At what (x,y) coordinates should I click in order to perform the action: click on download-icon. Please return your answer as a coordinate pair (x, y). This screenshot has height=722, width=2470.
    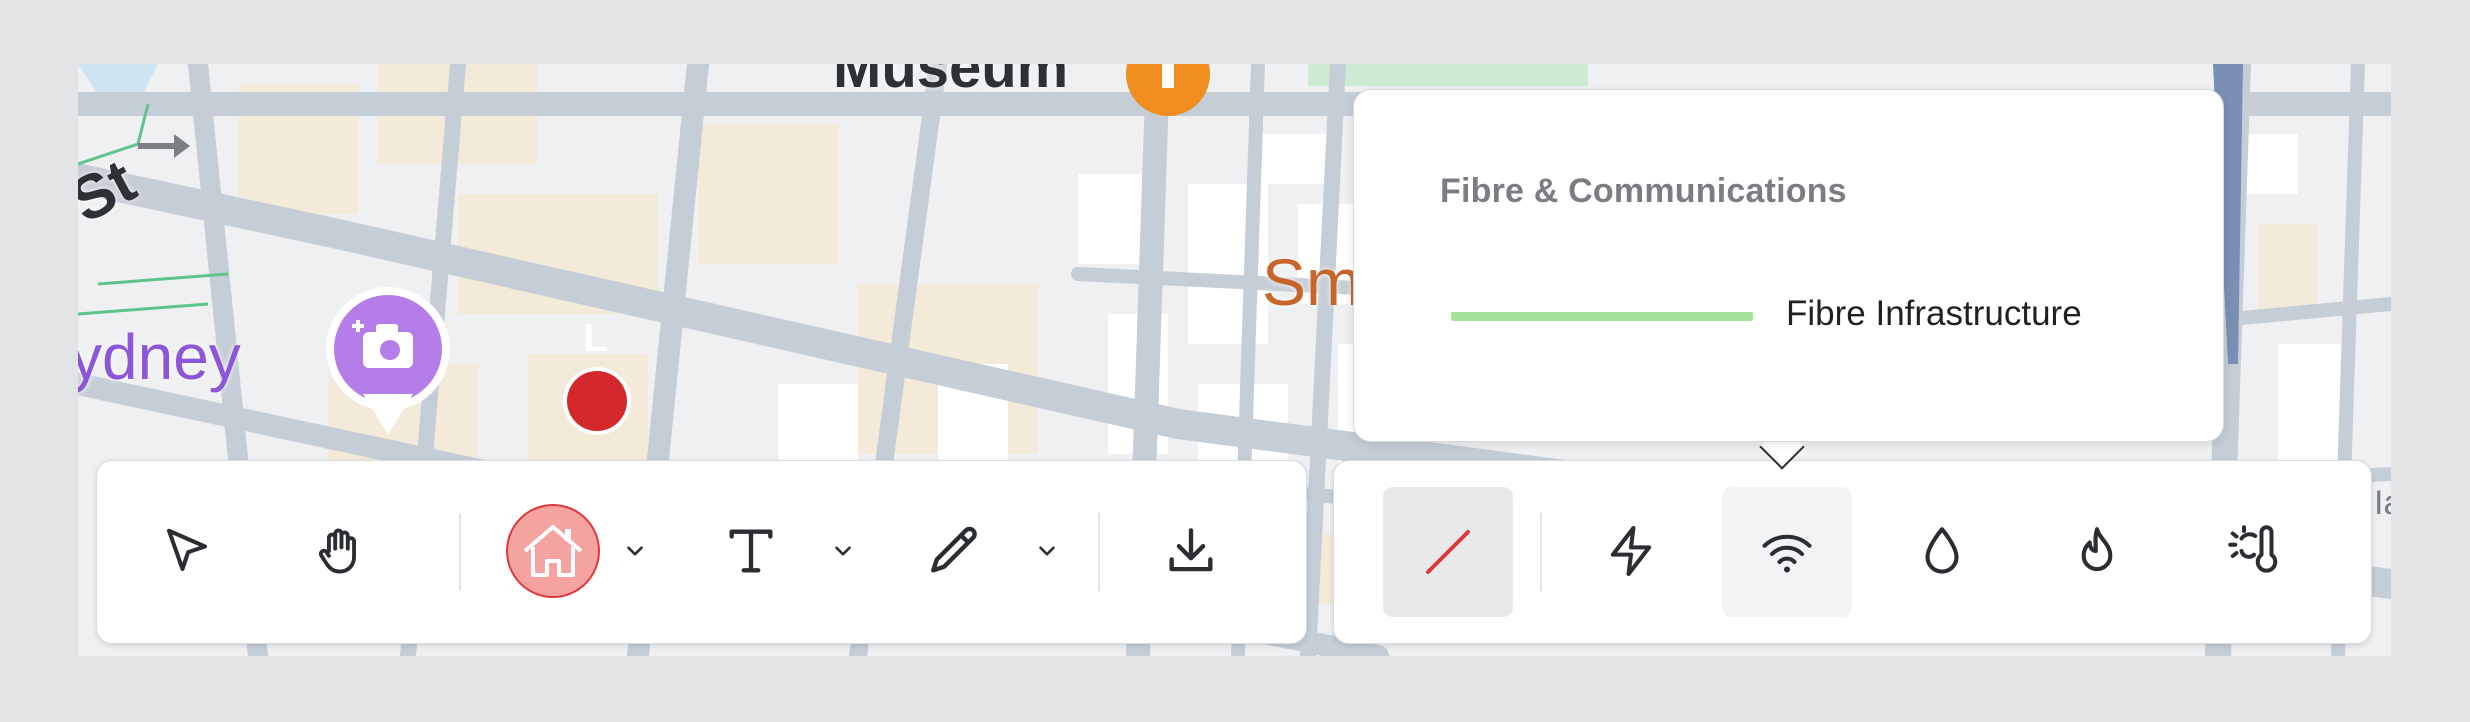
    Looking at the image, I should click on (1191, 550).